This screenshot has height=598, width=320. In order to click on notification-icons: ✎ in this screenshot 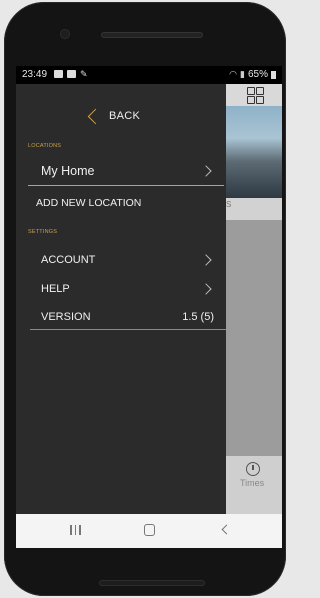, I will do `click(71, 74)`.